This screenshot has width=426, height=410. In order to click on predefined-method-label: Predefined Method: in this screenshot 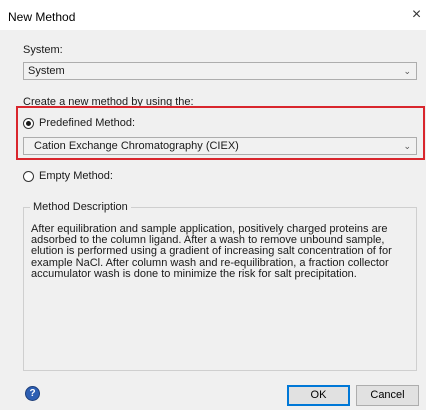, I will do `click(87, 123)`.